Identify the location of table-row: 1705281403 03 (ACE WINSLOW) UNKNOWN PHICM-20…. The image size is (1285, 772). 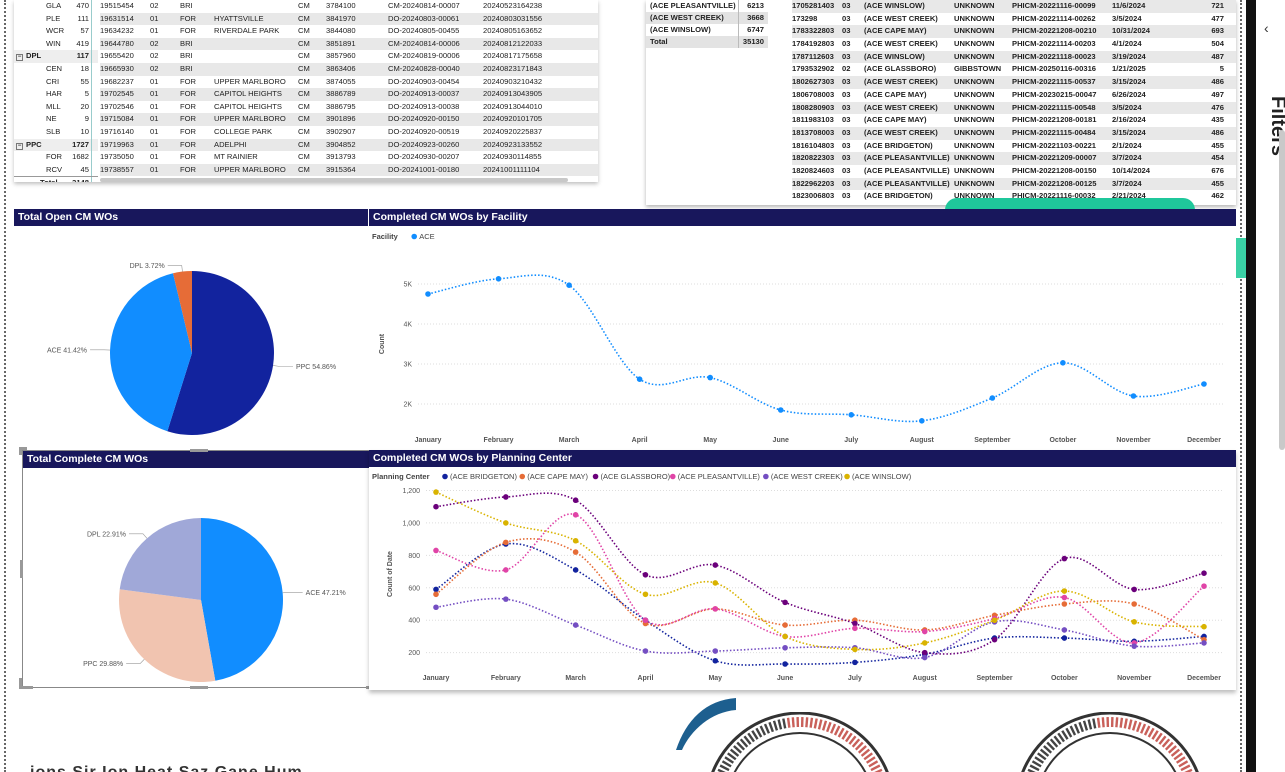
(1014, 6).